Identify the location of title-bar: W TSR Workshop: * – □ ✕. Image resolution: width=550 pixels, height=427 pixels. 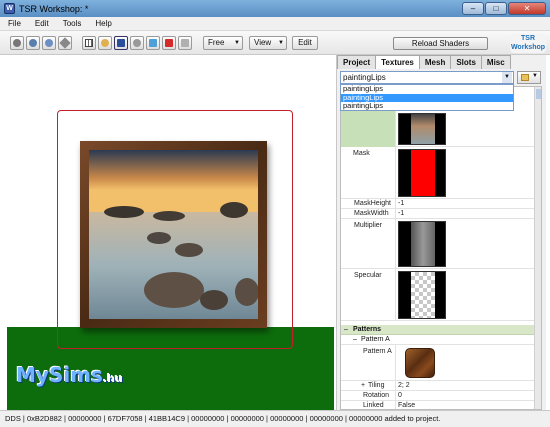
(275, 8).